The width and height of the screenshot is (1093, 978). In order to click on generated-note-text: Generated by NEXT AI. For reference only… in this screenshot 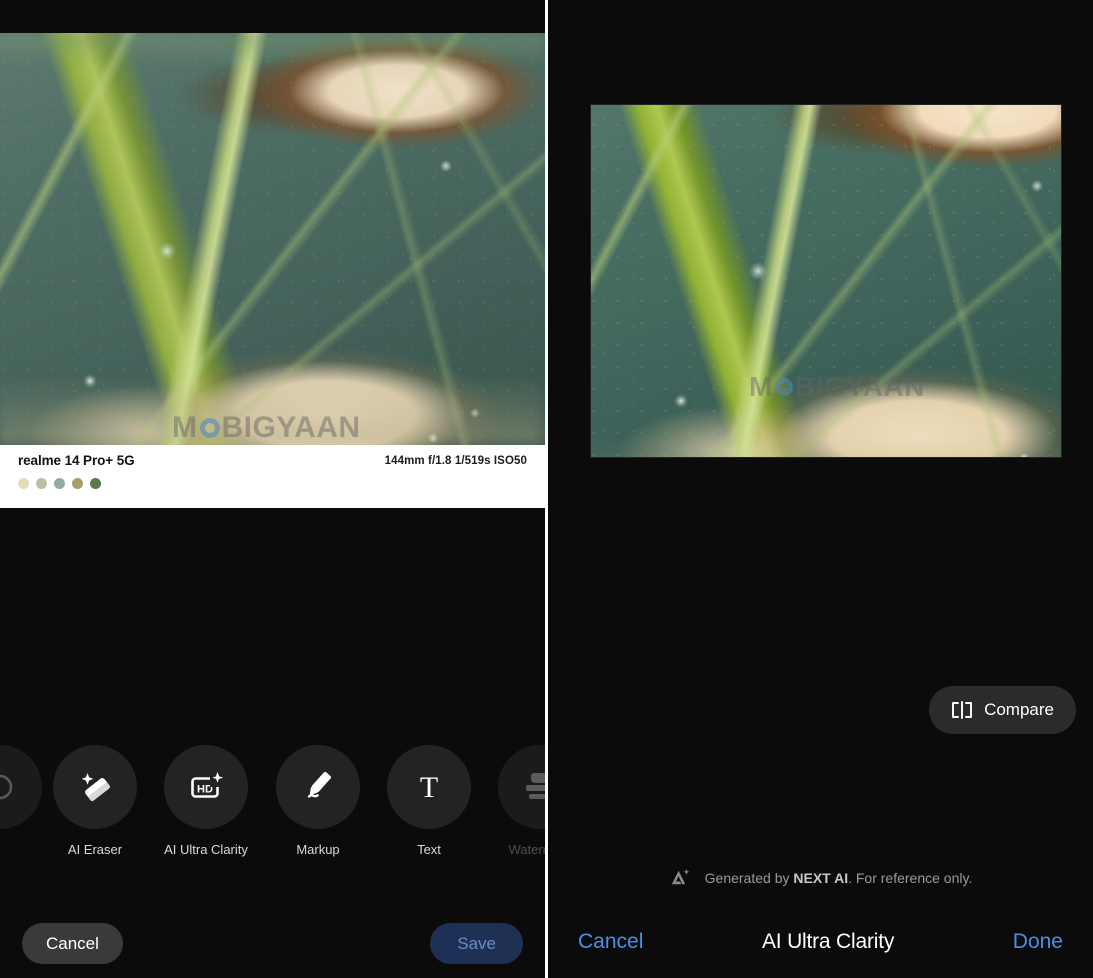, I will do `click(839, 878)`.